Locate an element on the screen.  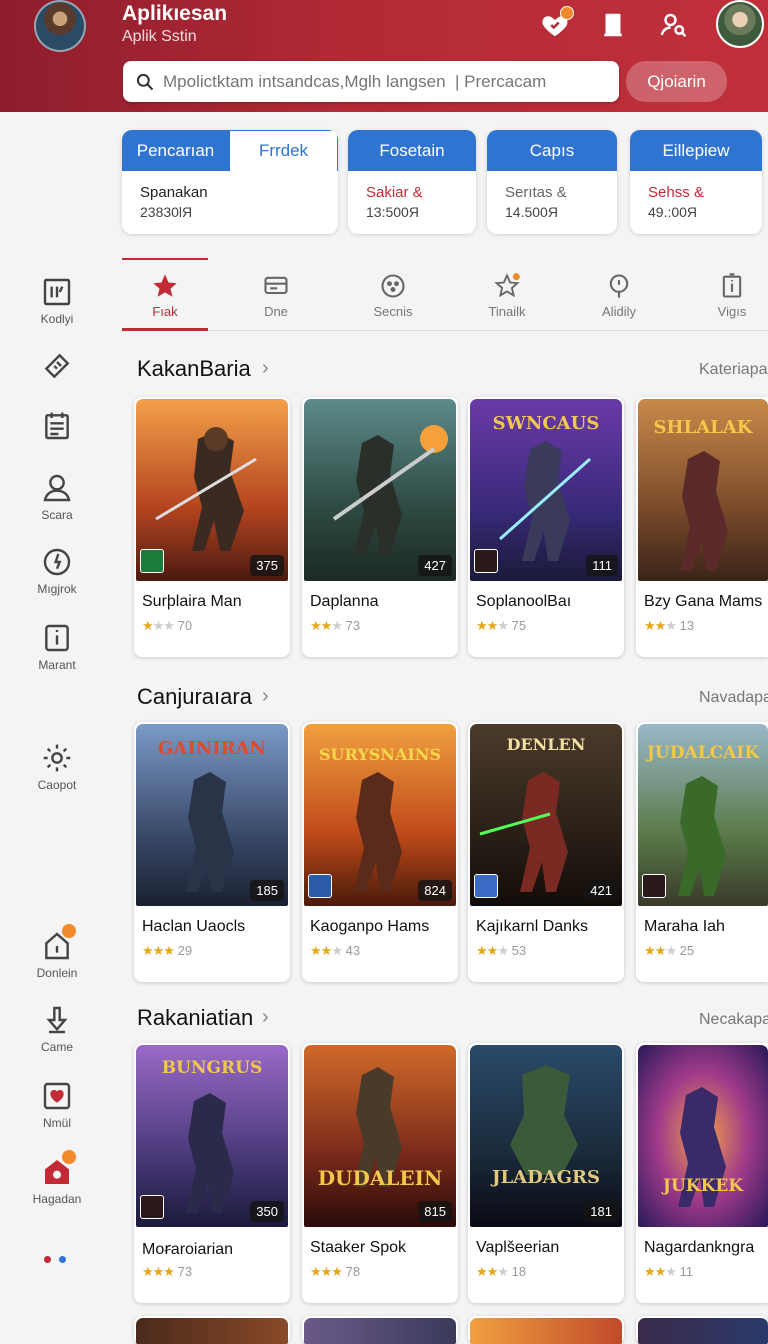
app-title: Aplikıesan is located at coordinates (175, 13).